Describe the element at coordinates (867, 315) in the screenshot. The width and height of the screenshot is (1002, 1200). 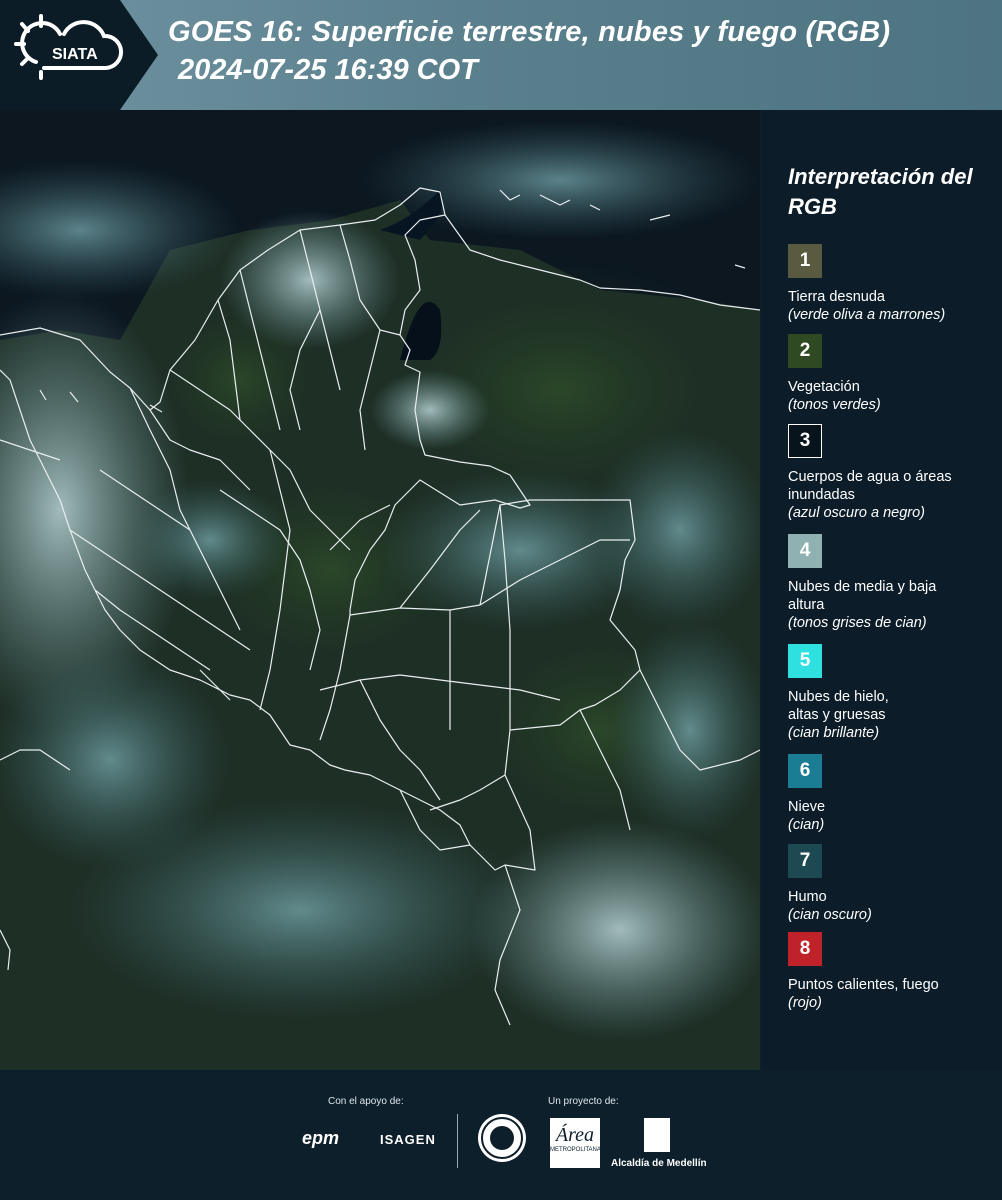
I see `legend-note: (verde oliva a marrones)` at that location.